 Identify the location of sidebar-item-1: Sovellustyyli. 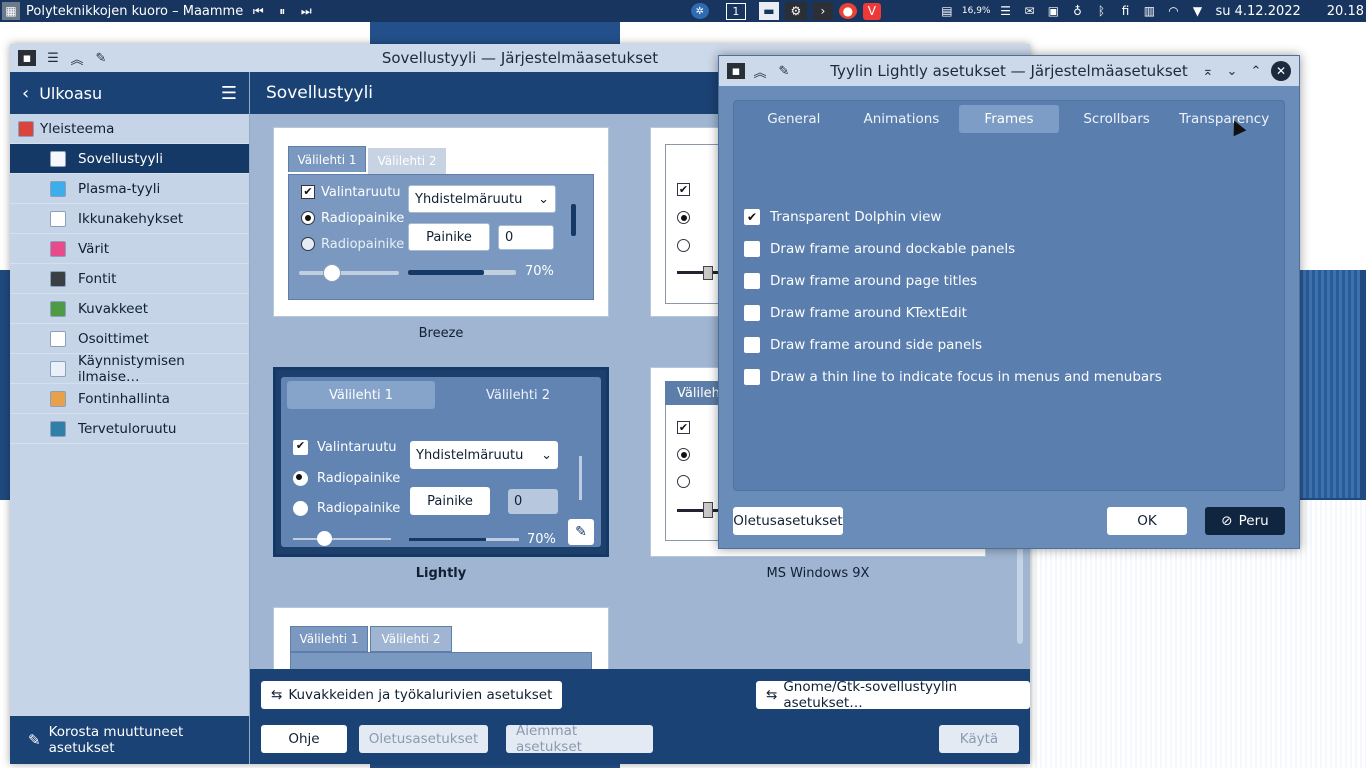
(129, 159).